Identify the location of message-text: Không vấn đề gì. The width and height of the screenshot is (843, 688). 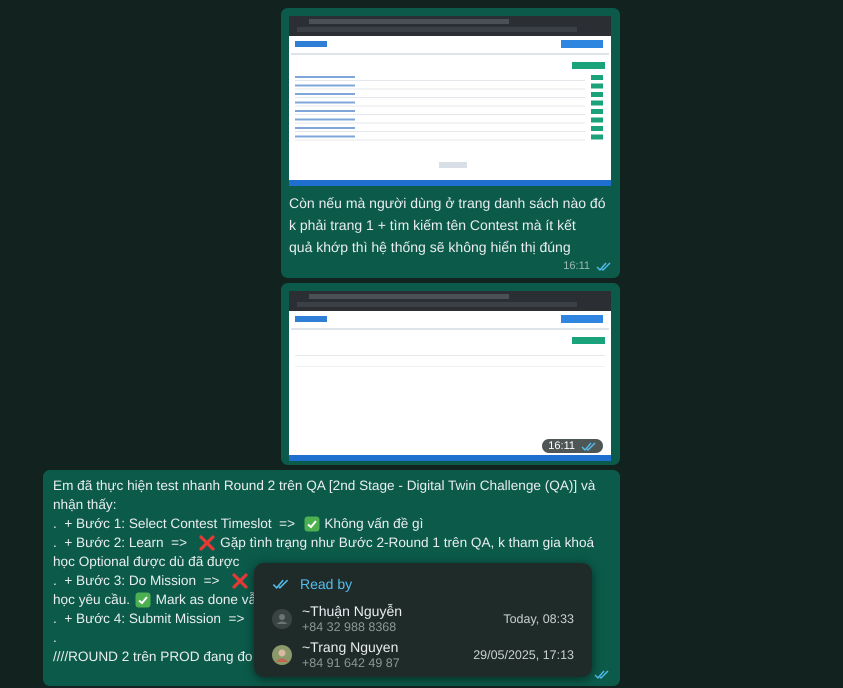
(373, 524).